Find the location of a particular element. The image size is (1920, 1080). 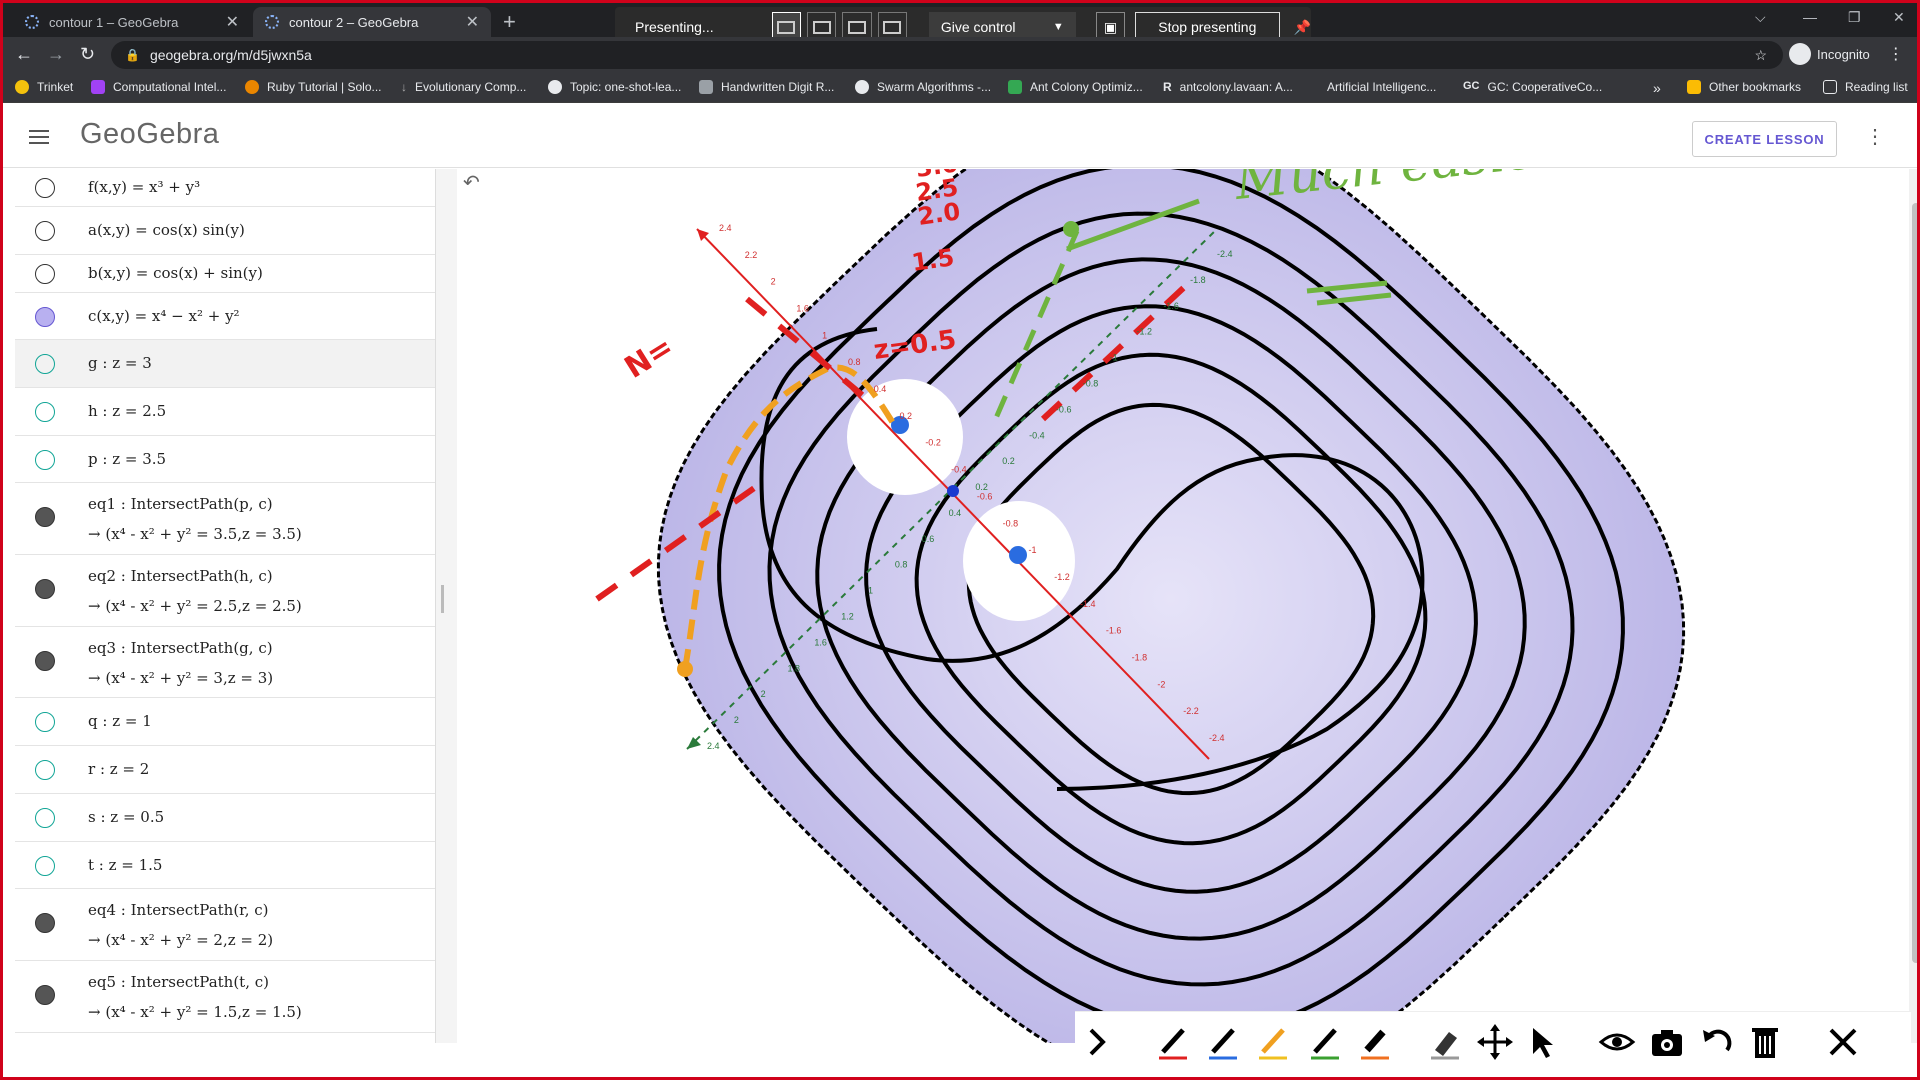

algebra-definition: eq1 : IntersectPath(p, c) is located at coordinates (180, 504).